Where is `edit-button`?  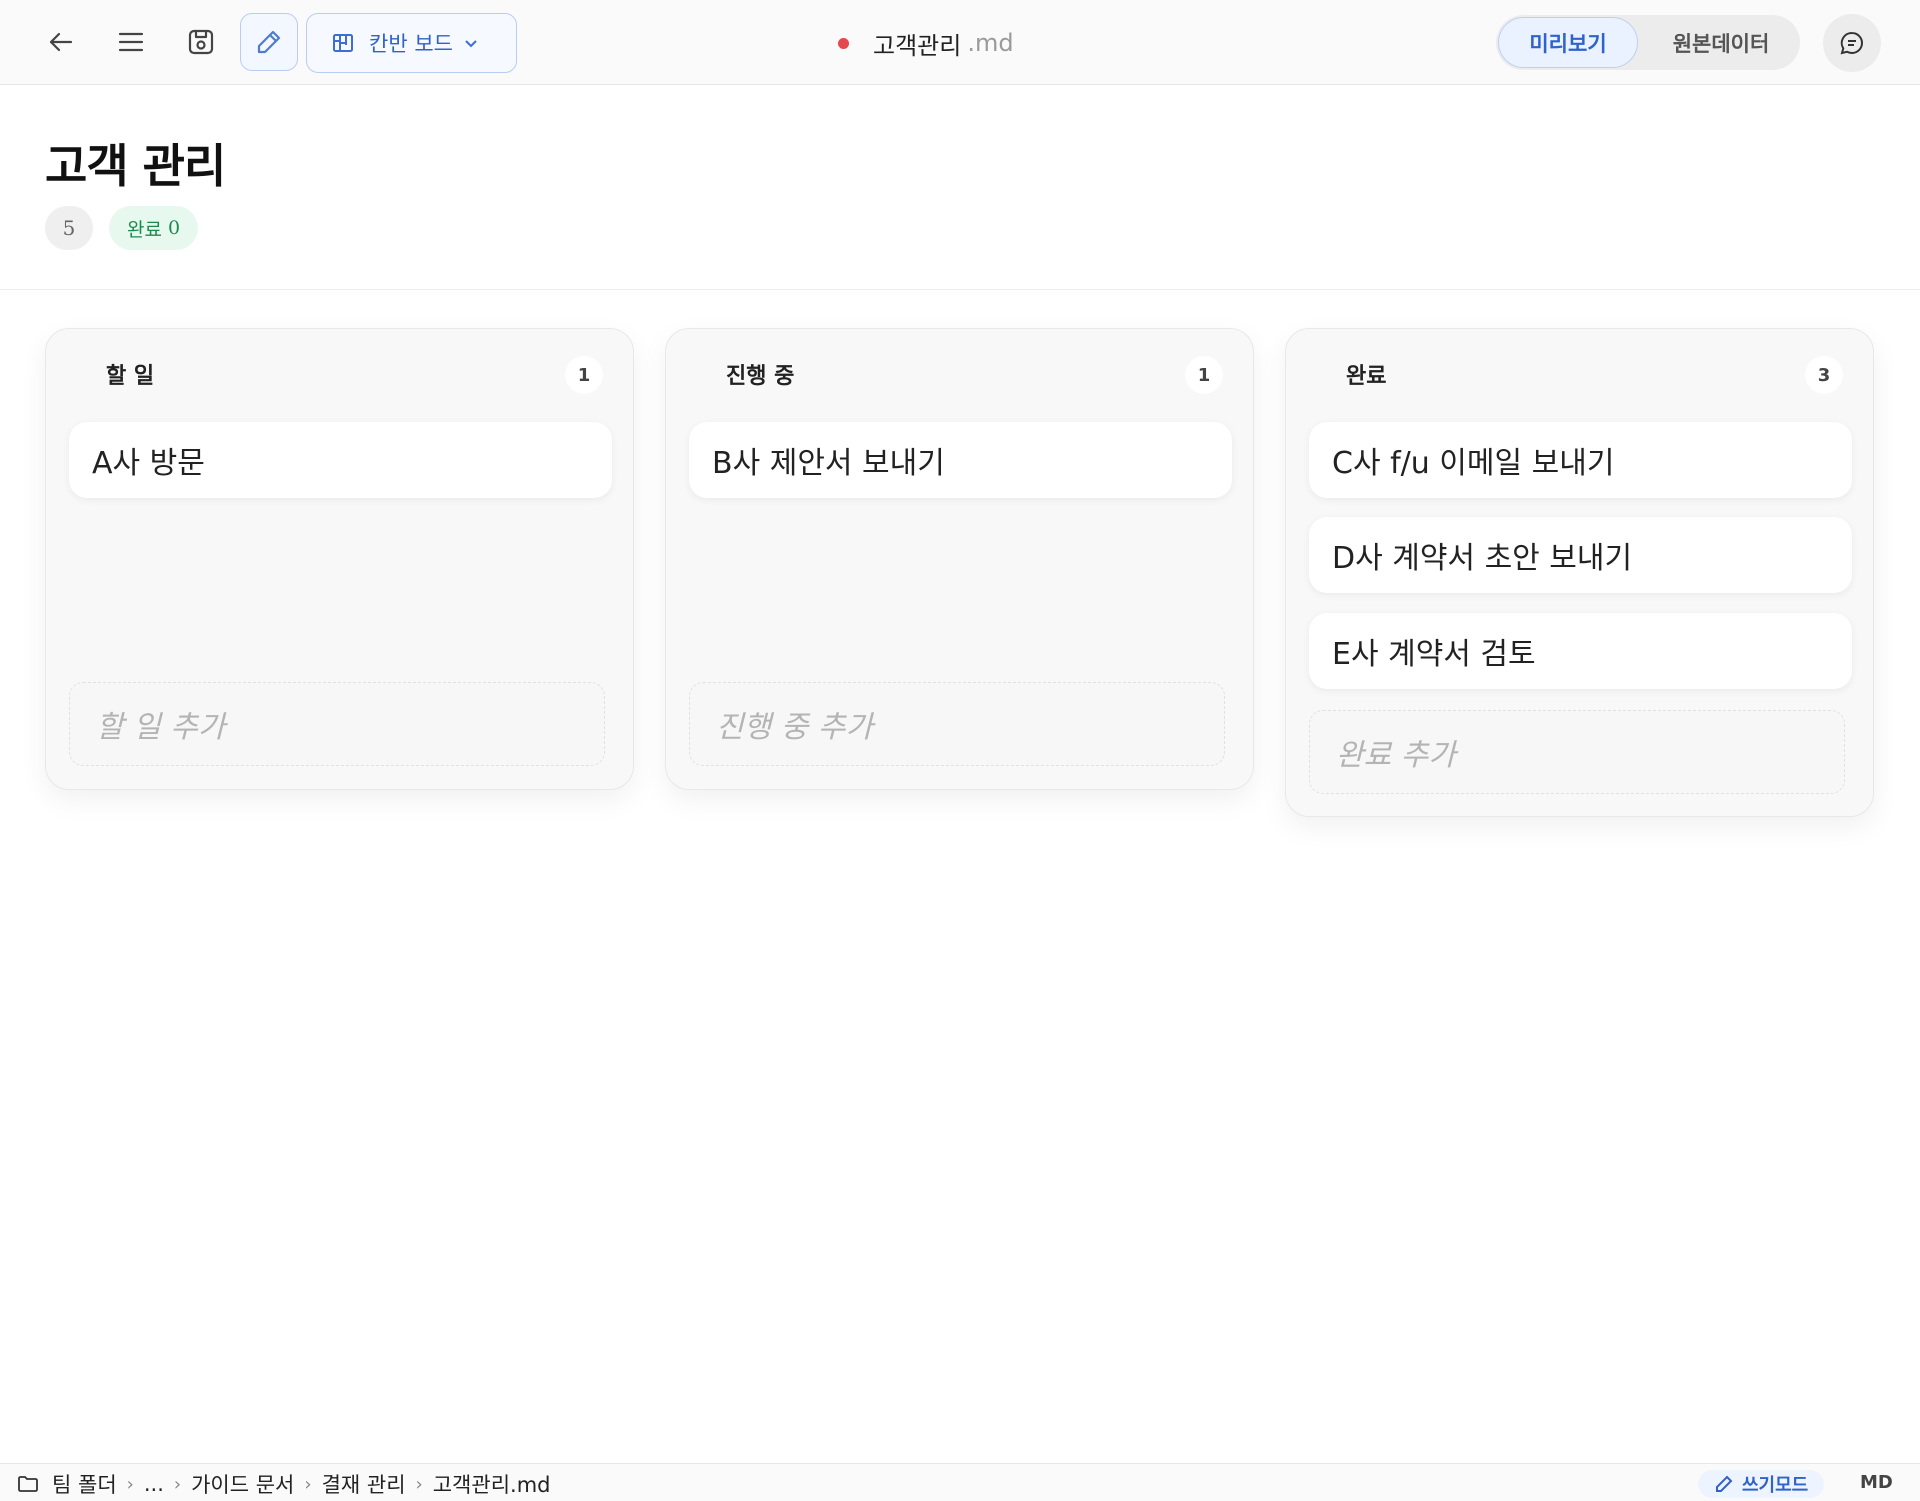
edit-button is located at coordinates (269, 42).